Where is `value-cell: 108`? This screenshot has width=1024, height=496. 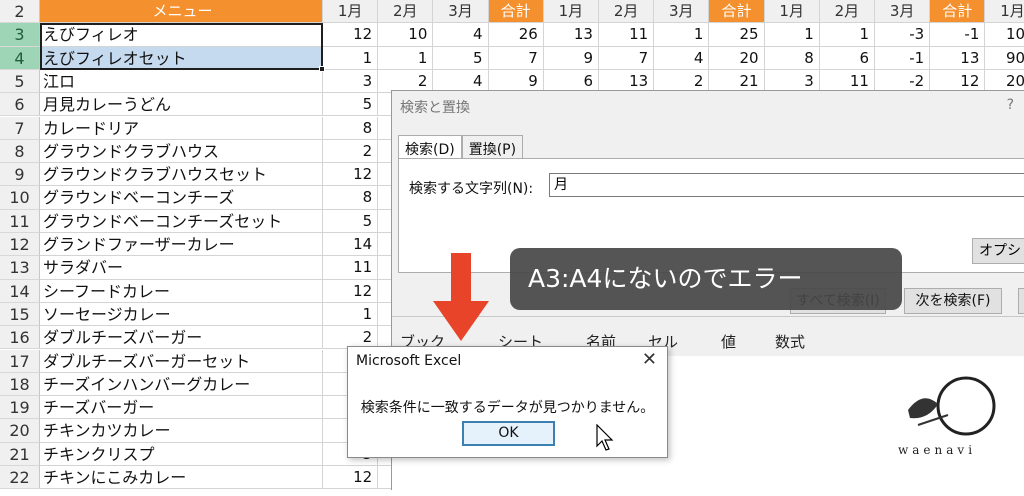 value-cell: 108 is located at coordinates (1004, 35).